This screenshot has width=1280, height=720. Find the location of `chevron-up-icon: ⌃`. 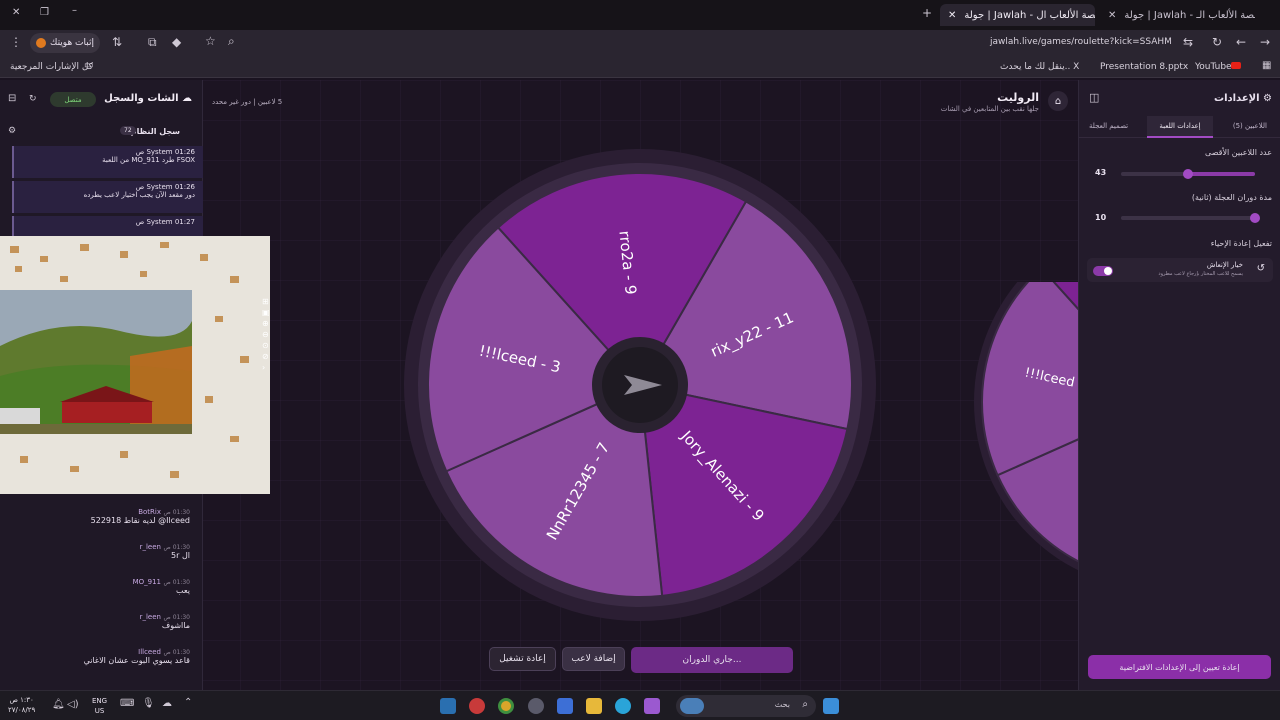

chevron-up-icon: ⌃ is located at coordinates (188, 702).